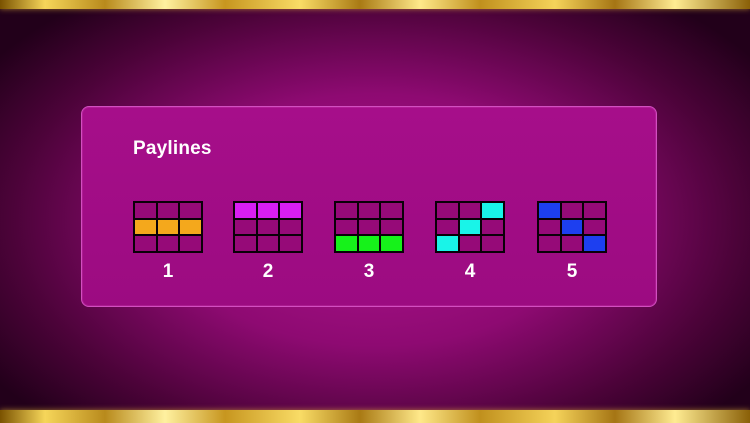 The image size is (750, 423). Describe the element at coordinates (375, 416) in the screenshot. I see `bottom-gold-border` at that location.